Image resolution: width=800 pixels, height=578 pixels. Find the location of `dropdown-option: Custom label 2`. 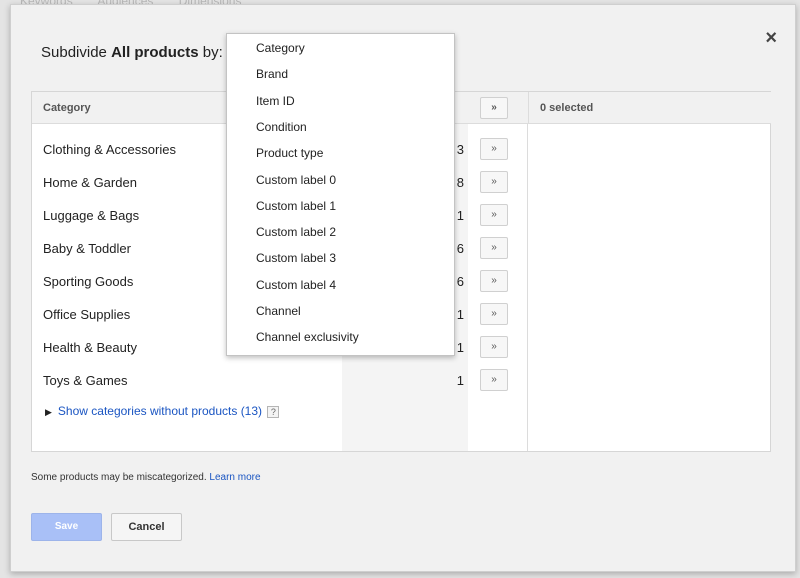

dropdown-option: Custom label 2 is located at coordinates (340, 232).